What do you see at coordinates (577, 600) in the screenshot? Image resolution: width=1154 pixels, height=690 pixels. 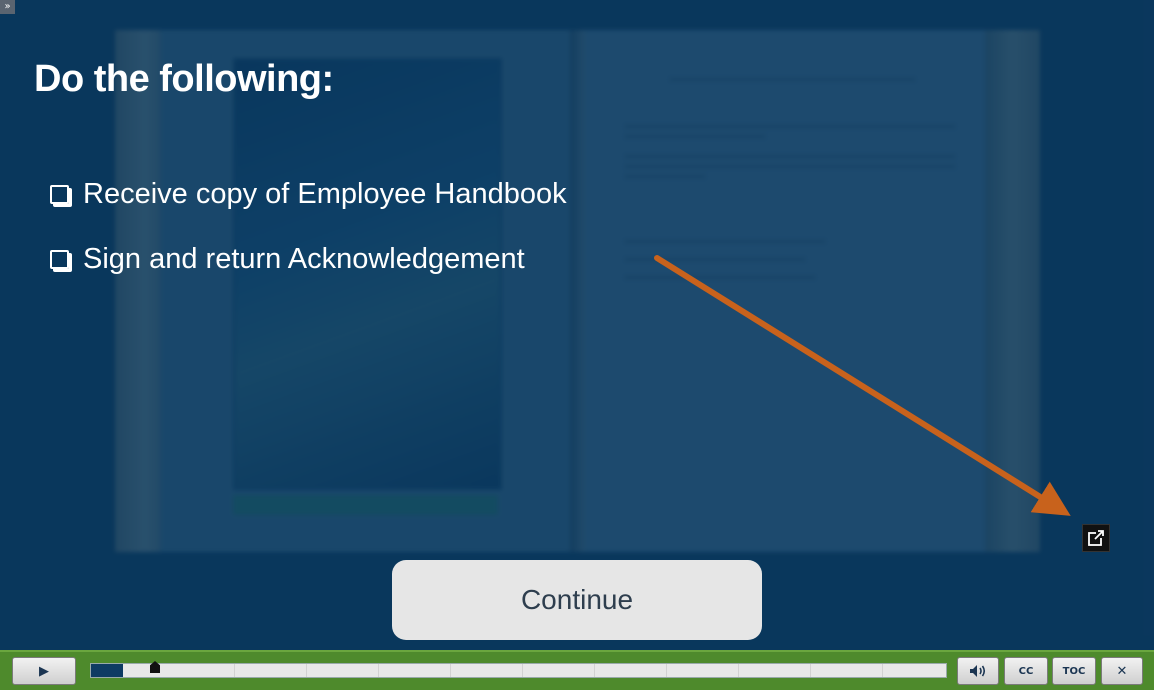 I see `continue-button: Continue` at bounding box center [577, 600].